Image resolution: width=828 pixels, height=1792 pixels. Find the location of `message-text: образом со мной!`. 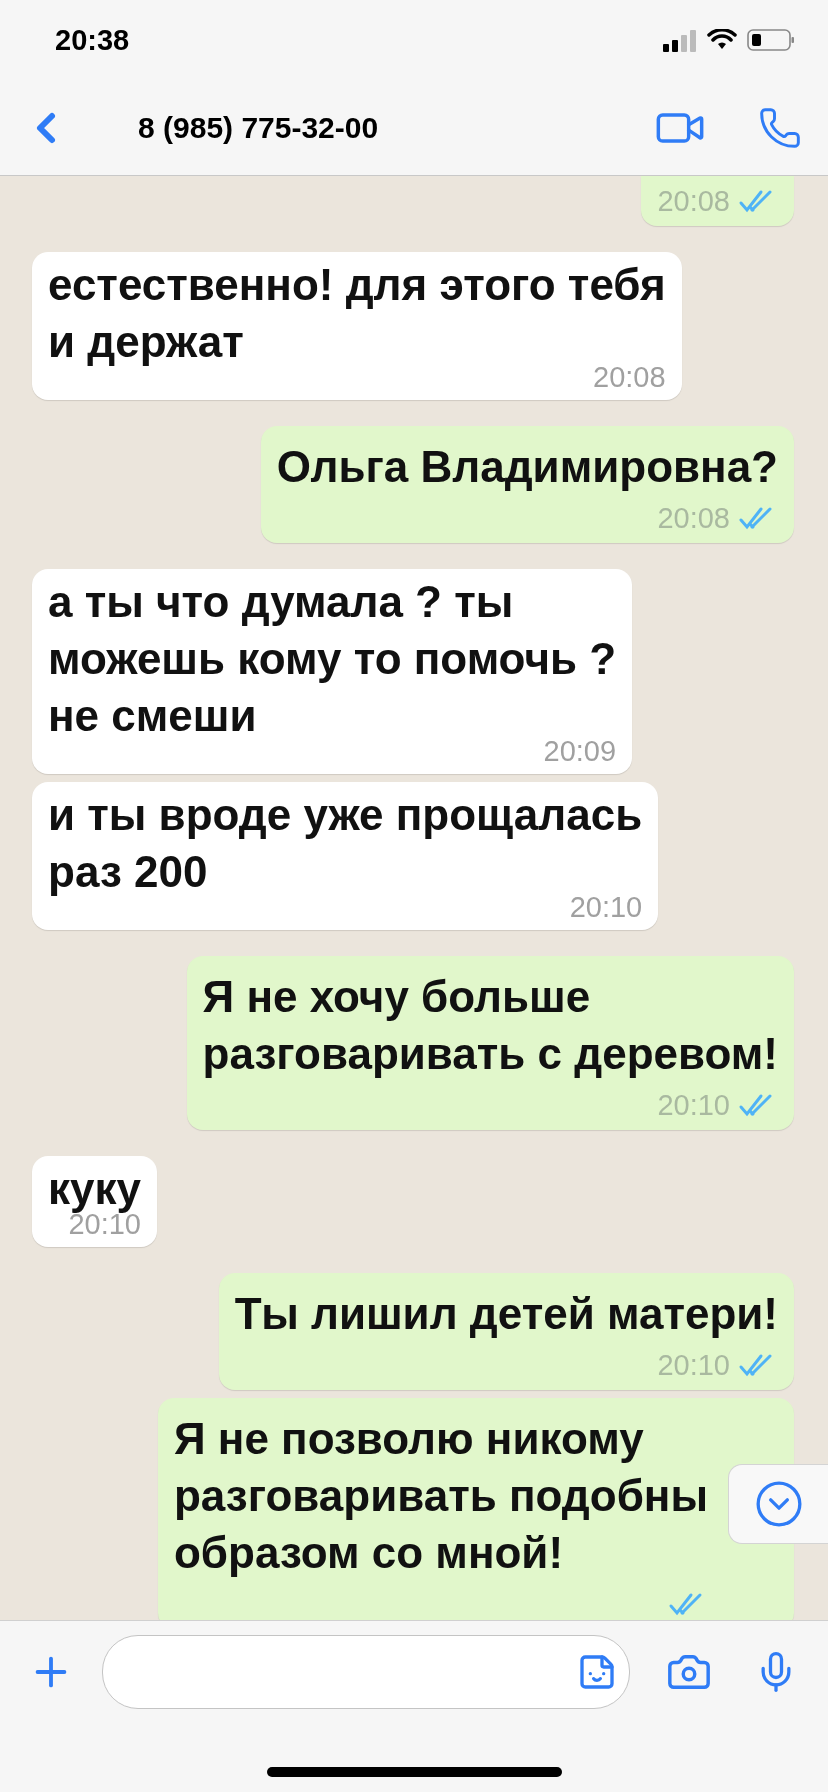

message-text: образом со мной! is located at coordinates (369, 1553).